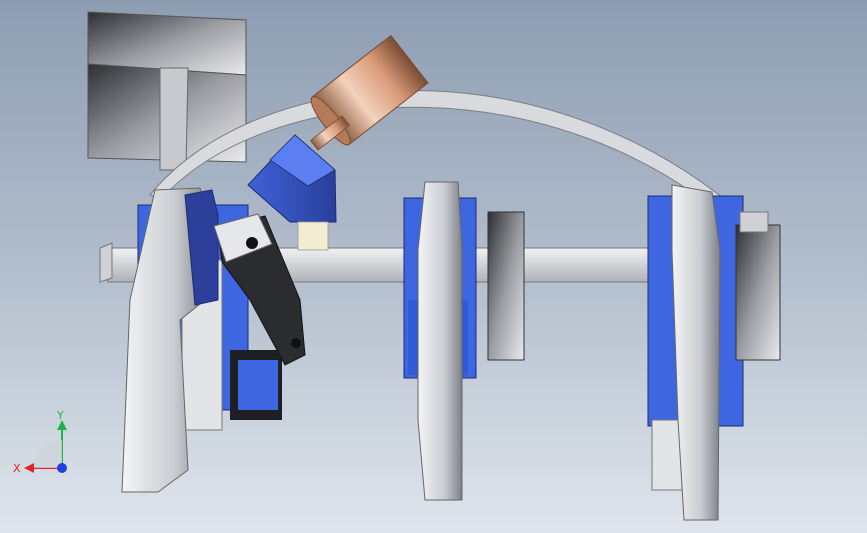  What do you see at coordinates (60, 415) in the screenshot?
I see `y-axis-label: Y` at bounding box center [60, 415].